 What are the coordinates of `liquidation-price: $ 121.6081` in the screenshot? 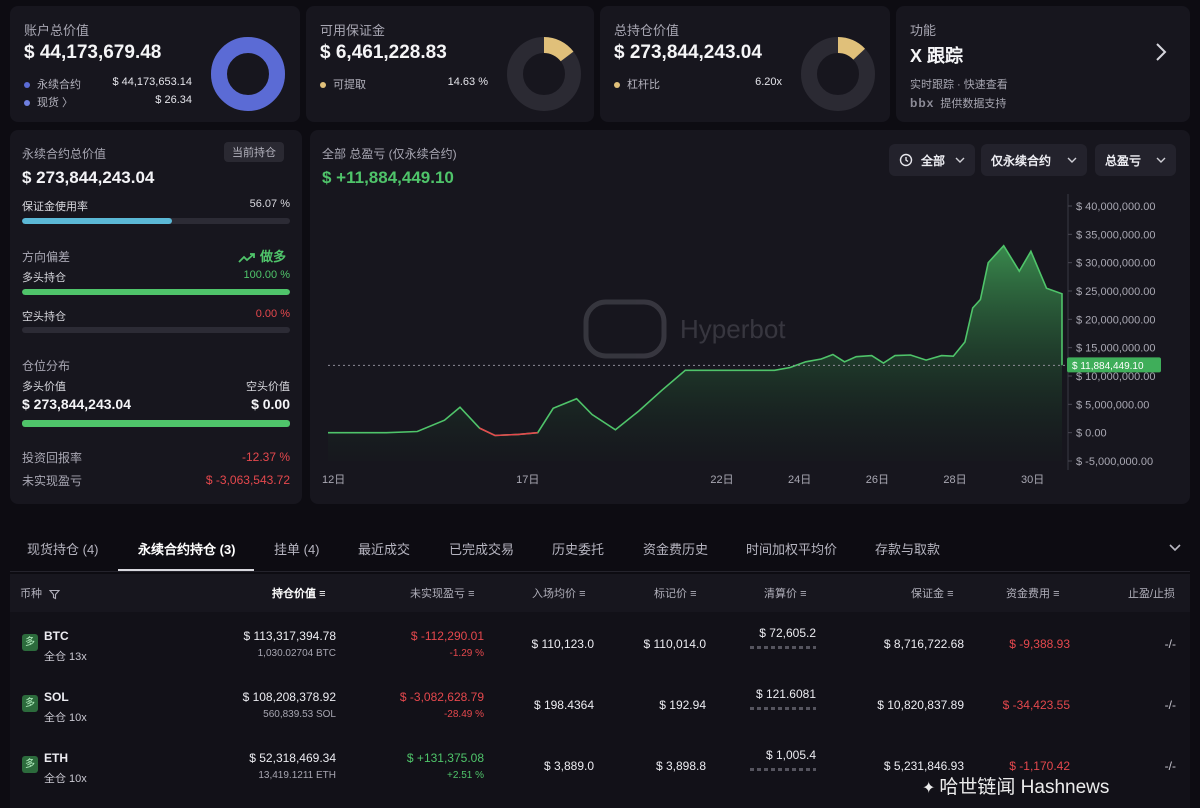 It's located at (785, 694).